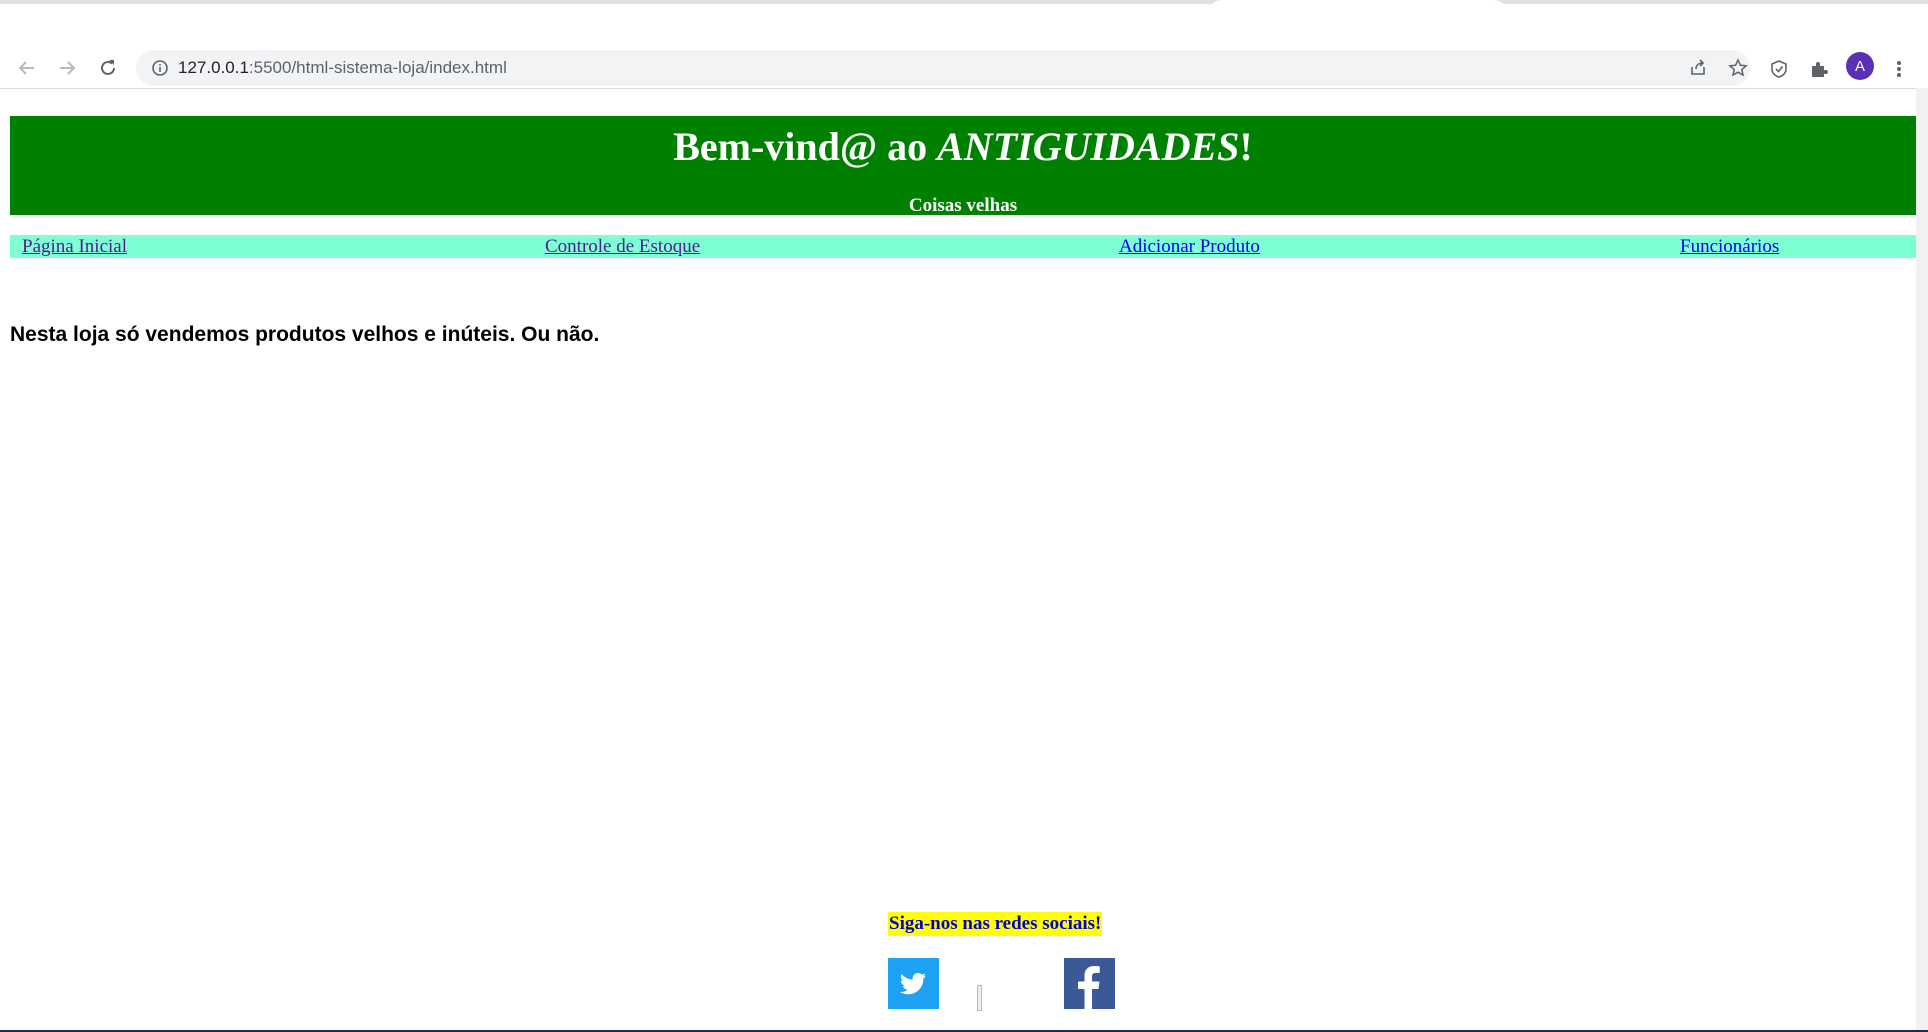  I want to click on shield-extension-icon, so click(1779, 69).